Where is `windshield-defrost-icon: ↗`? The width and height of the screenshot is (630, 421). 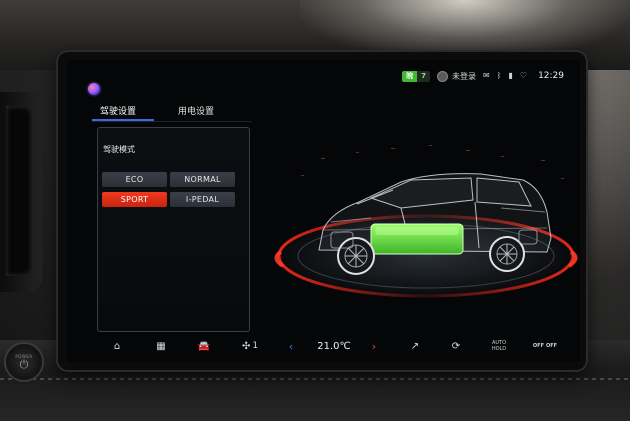
windshield-defrost-icon: ↗ is located at coordinates (415, 346).